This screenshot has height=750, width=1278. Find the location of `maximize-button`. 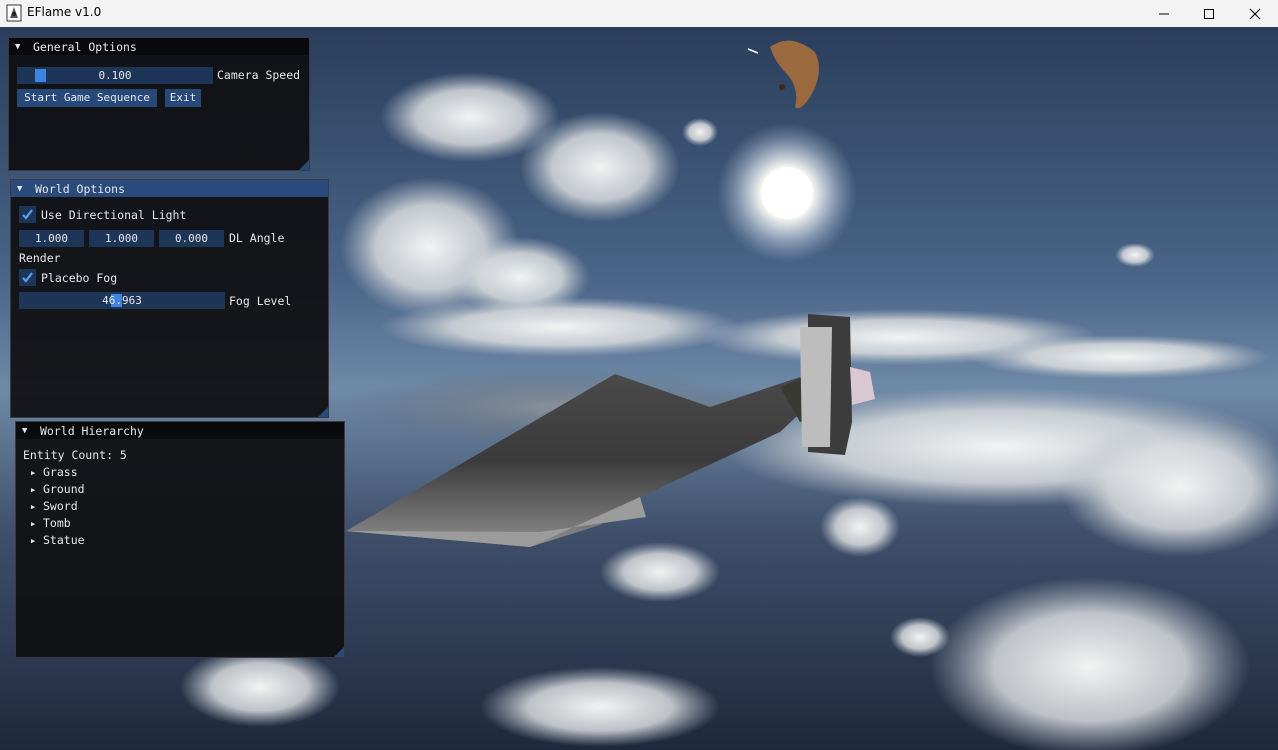

maximize-button is located at coordinates (1209, 13).